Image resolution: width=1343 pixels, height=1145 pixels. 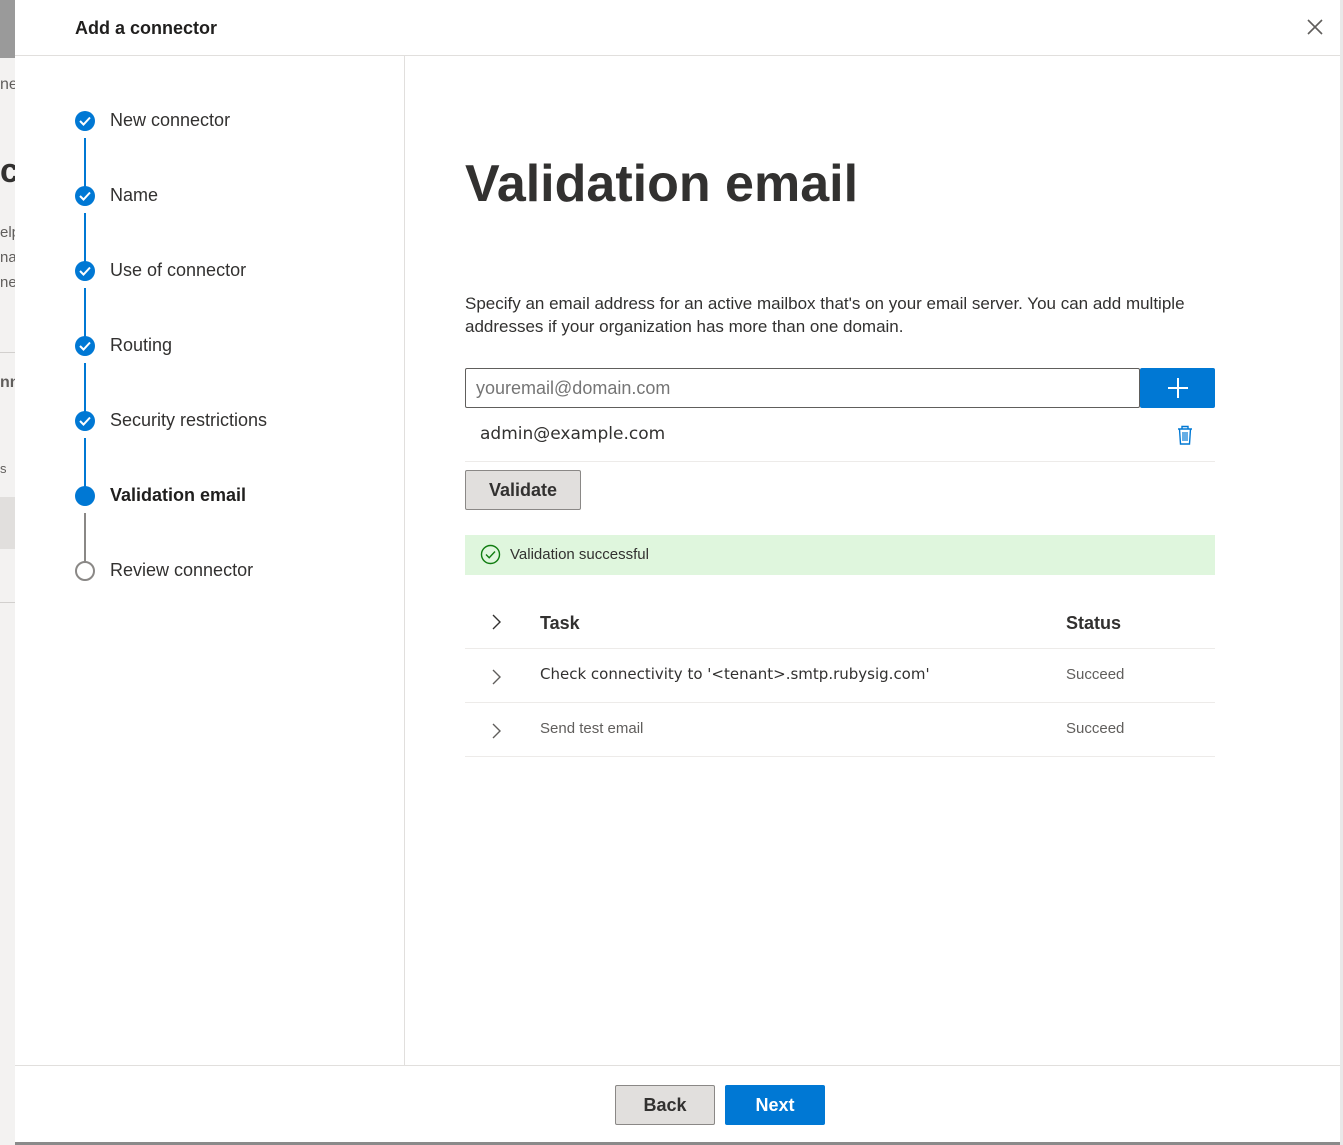 I want to click on email-list-item: admin@example.com, so click(x=840, y=437).